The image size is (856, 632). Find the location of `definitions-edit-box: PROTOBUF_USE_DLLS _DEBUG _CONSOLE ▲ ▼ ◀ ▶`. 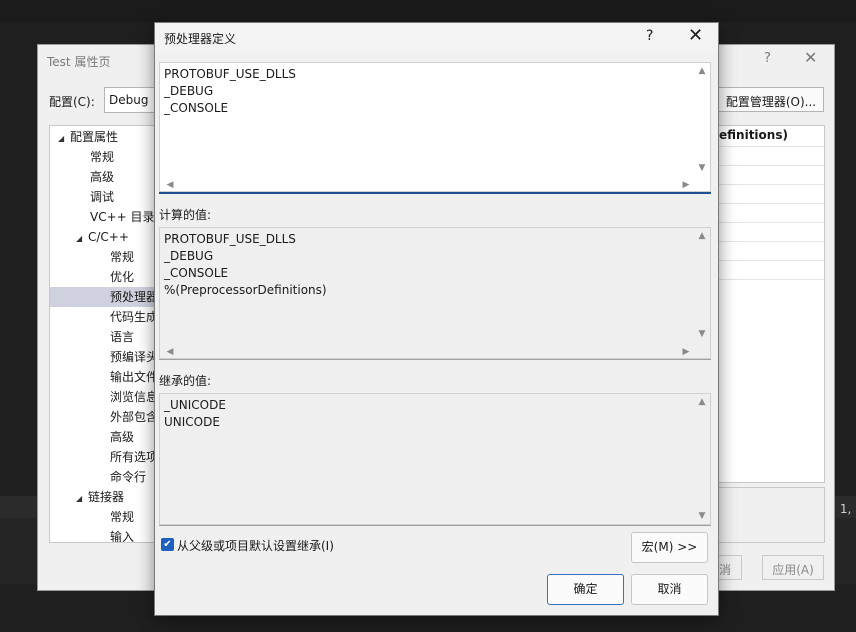

definitions-edit-box: PROTOBUF_USE_DLLS _DEBUG _CONSOLE ▲ ▼ ◀ ▶ is located at coordinates (435, 127).